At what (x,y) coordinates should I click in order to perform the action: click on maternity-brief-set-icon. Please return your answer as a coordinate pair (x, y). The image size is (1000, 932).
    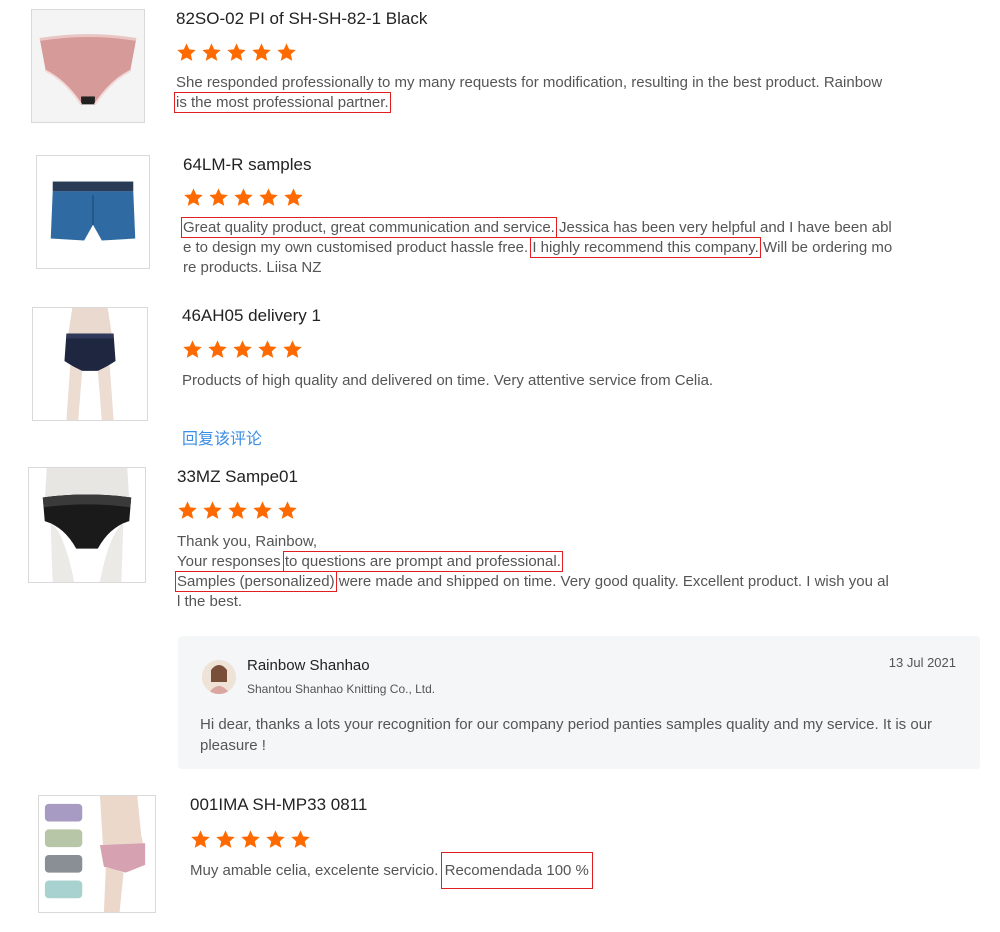
    Looking at the image, I should click on (97, 854).